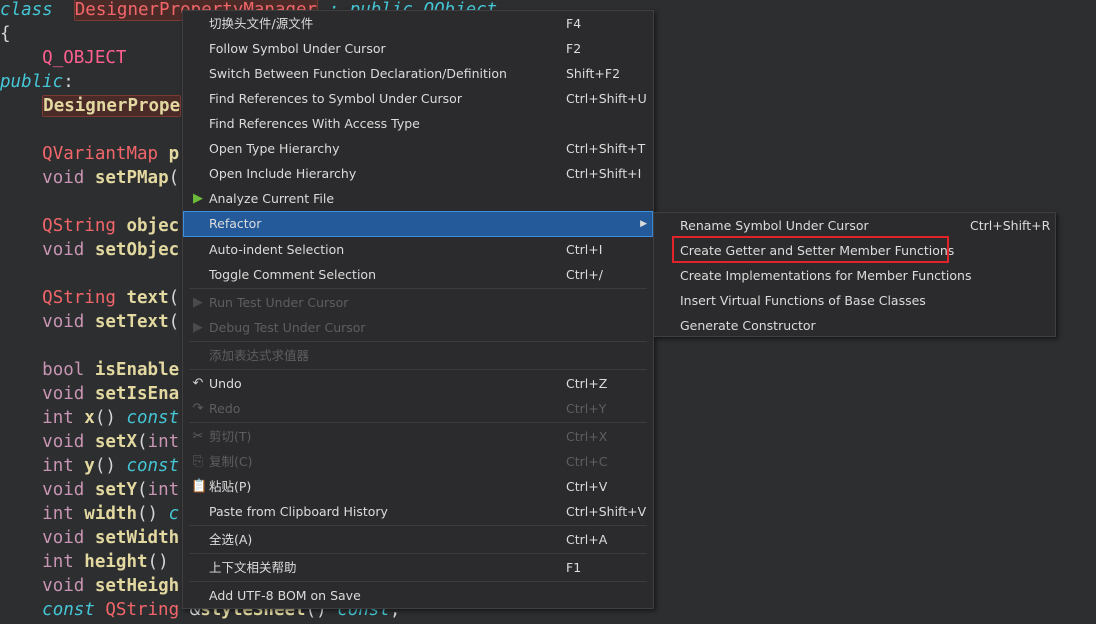 The image size is (1096, 624). Describe the element at coordinates (132, 250) in the screenshot. I see `code-token: setObjec` at that location.